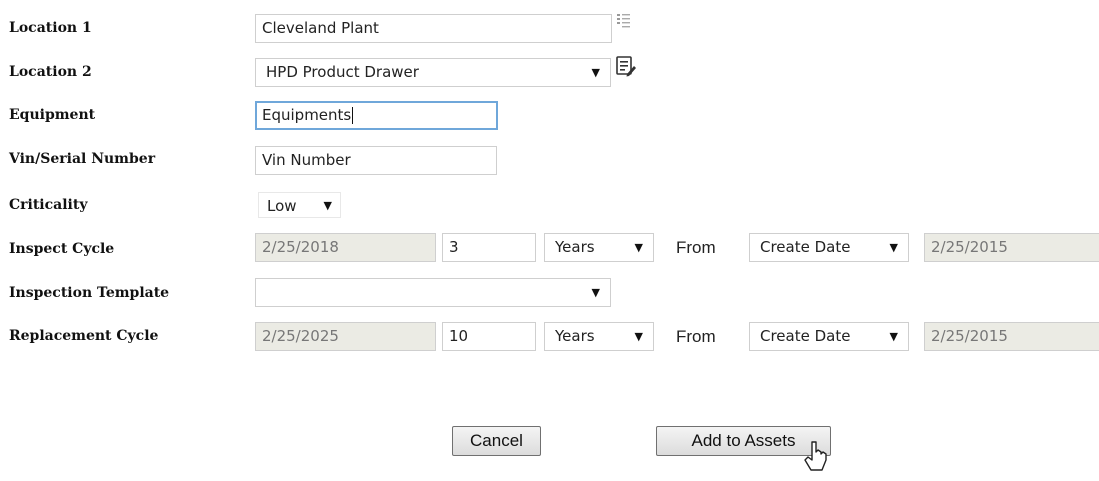 Image resolution: width=1099 pixels, height=481 pixels. I want to click on inspection-template-select: ▼, so click(433, 292).